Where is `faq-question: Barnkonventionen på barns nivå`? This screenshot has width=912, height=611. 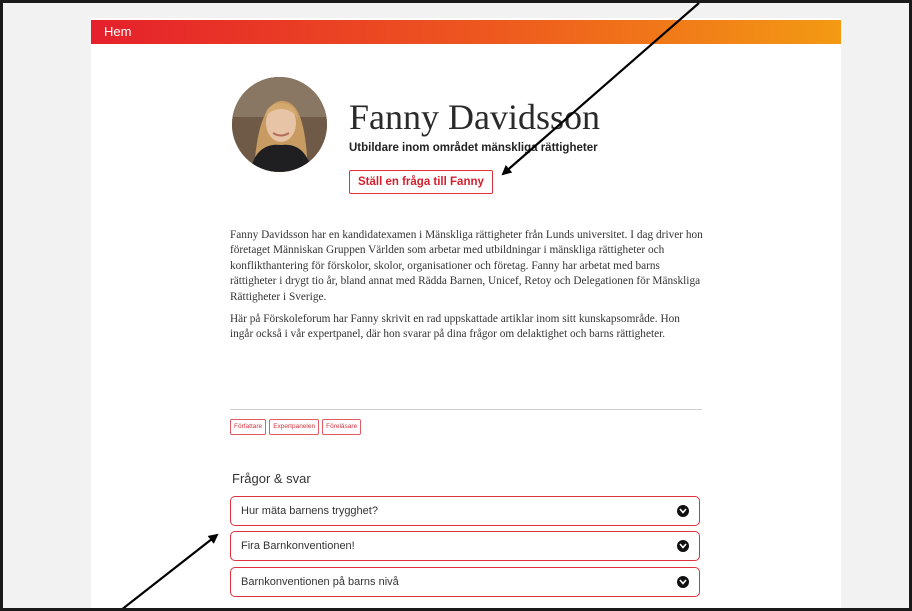 faq-question: Barnkonventionen på barns nivå is located at coordinates (320, 582).